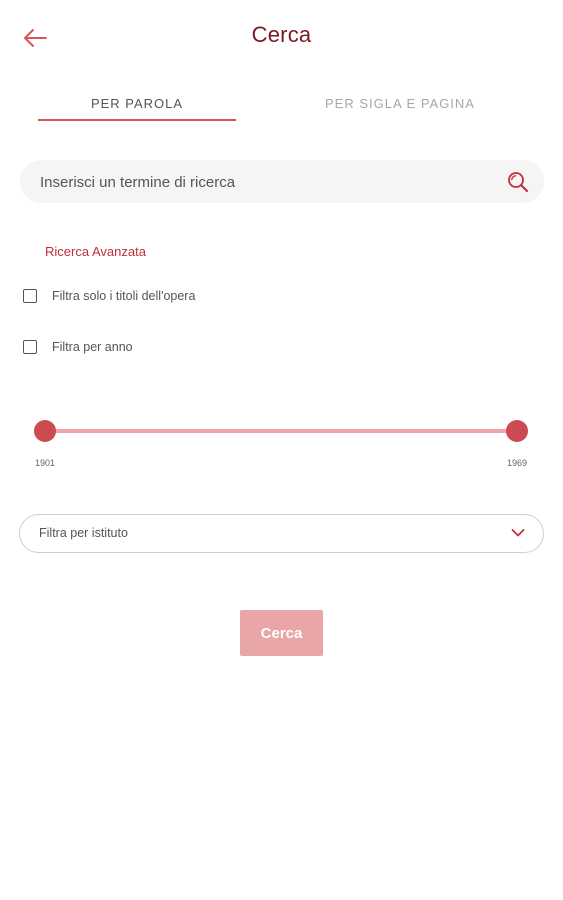  What do you see at coordinates (95, 251) in the screenshot?
I see `advanced-search-label: Ricerca Avanzata` at bounding box center [95, 251].